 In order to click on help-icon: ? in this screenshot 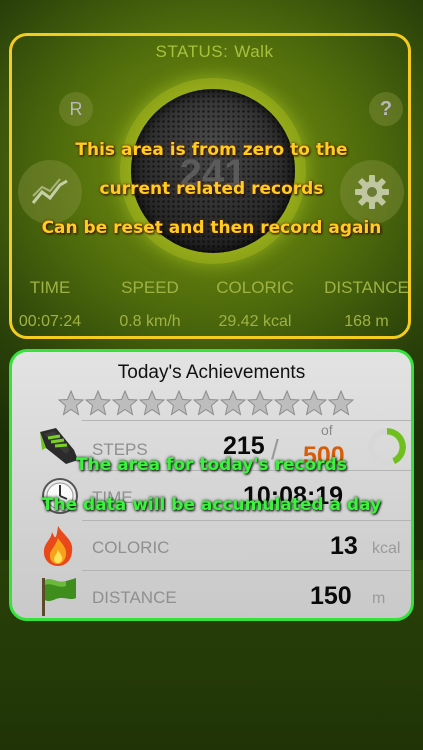, I will do `click(386, 108)`.